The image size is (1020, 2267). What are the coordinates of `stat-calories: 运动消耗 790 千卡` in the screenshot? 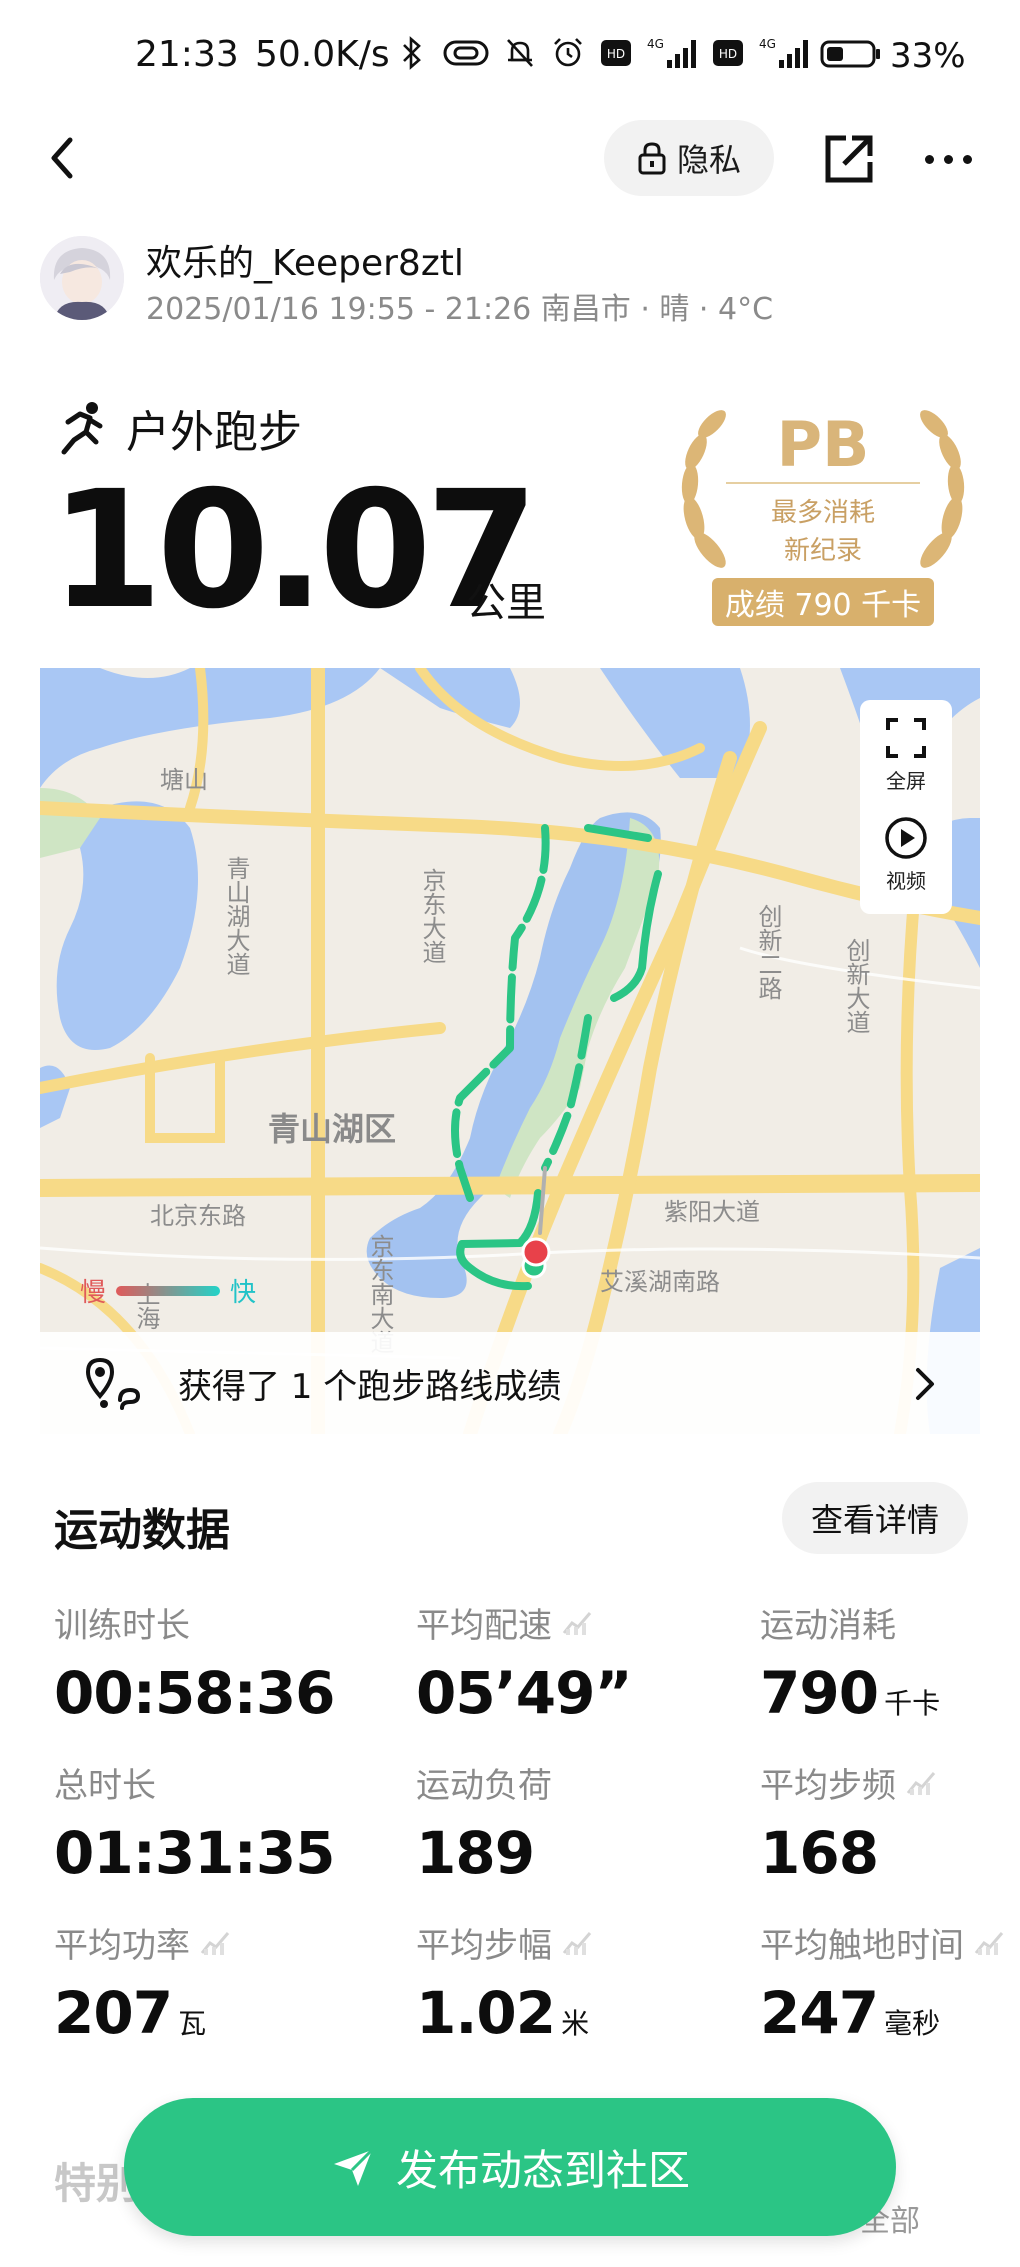 It's located at (890, 1662).